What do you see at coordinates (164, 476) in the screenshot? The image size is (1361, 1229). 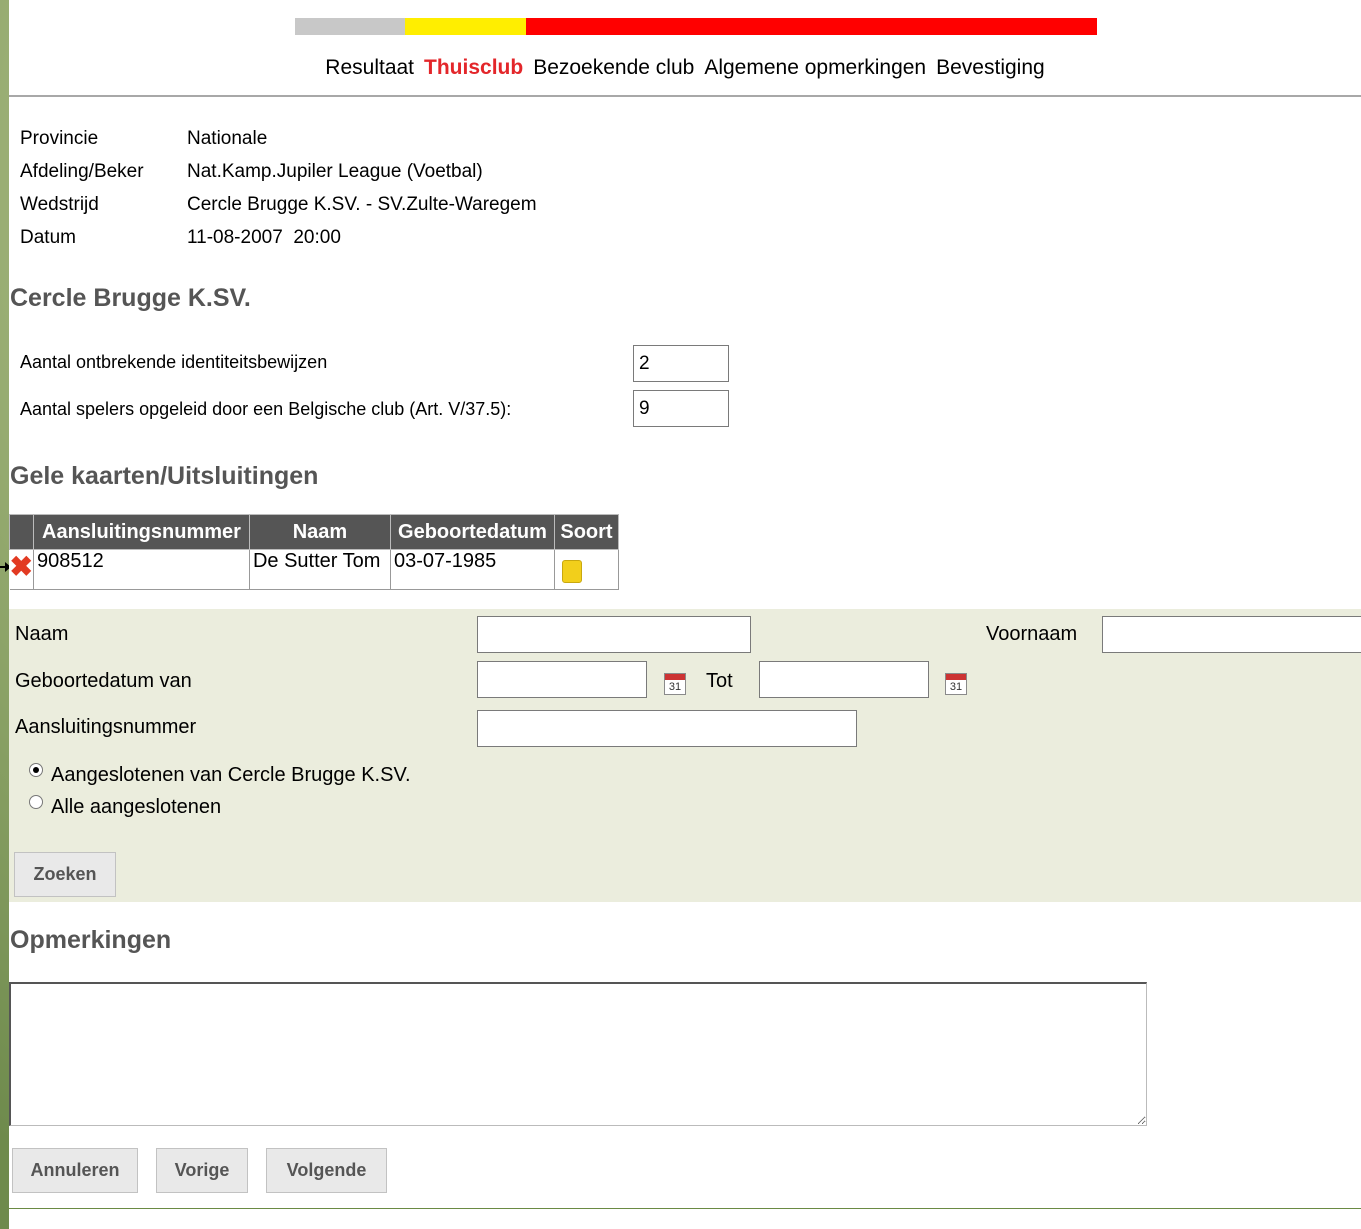 I see `cards-title: Gele kaarten/Uitsluitingen` at bounding box center [164, 476].